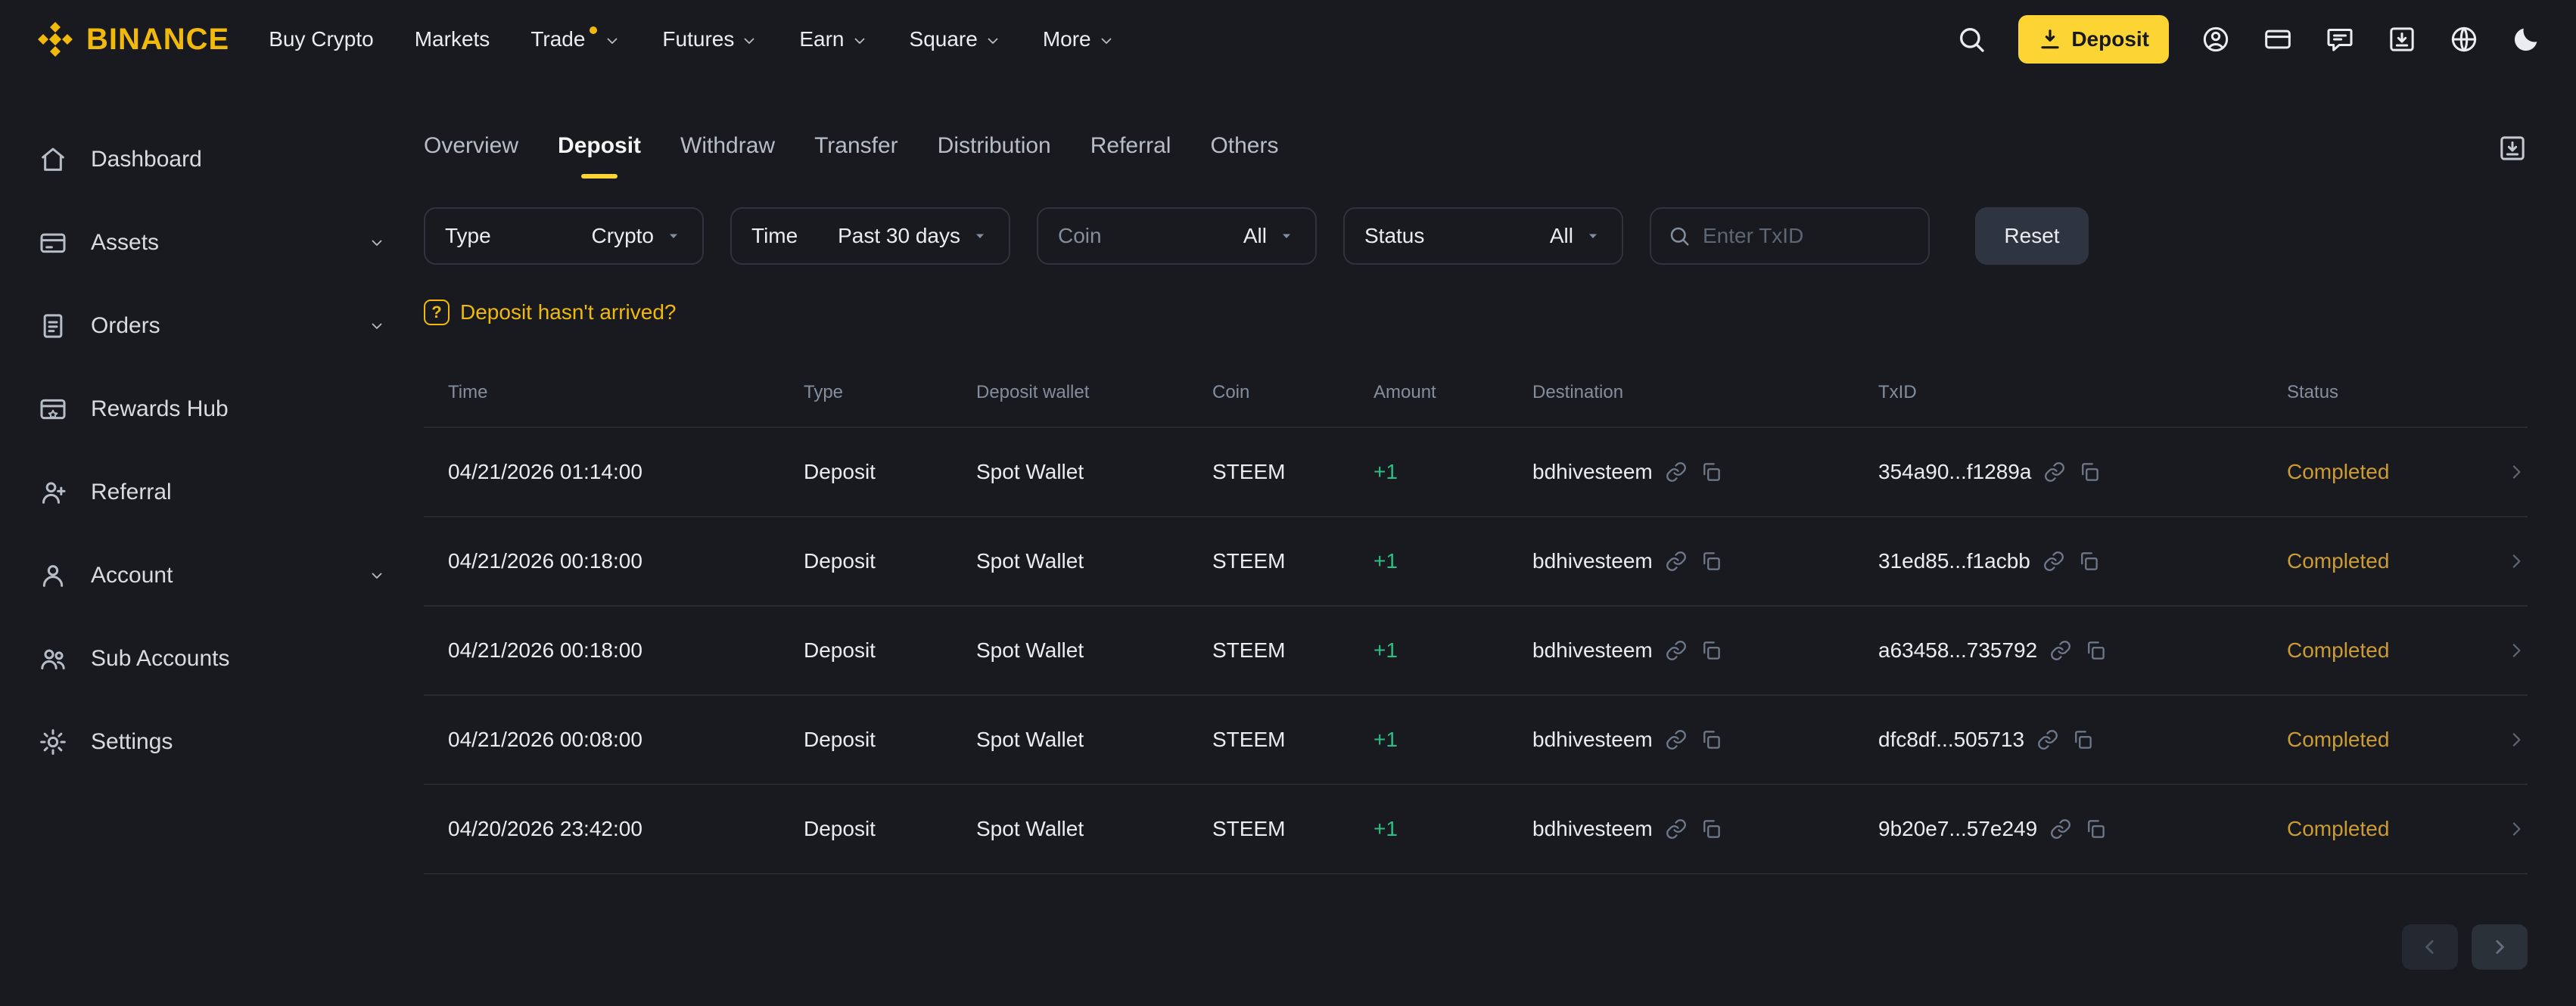 The width and height of the screenshot is (2576, 1006). I want to click on sidebar-item-assets: Assets, so click(212, 242).